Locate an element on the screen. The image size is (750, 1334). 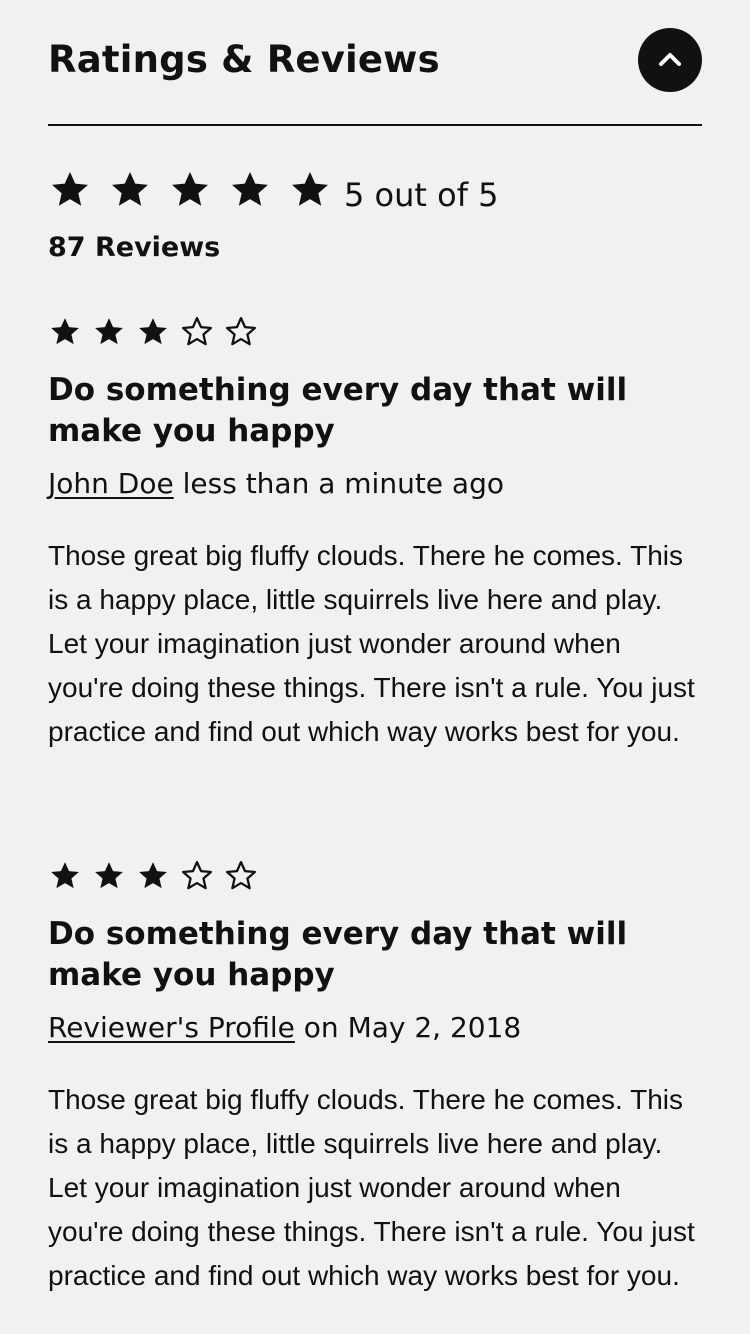
review-meta: John Doe less than a minute ago is located at coordinates (375, 484).